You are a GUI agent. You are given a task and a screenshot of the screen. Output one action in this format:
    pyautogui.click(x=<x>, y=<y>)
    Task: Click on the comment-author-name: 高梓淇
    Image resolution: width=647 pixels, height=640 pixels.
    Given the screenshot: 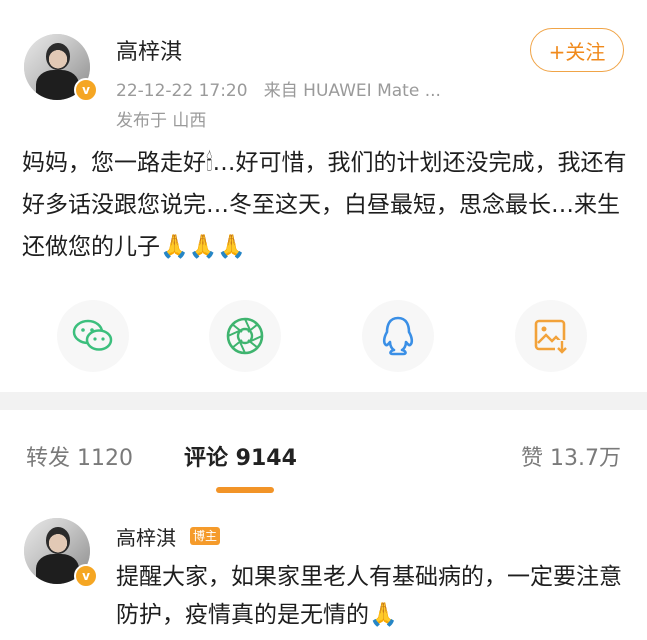 What is the action you would take?
    pyautogui.click(x=146, y=536)
    